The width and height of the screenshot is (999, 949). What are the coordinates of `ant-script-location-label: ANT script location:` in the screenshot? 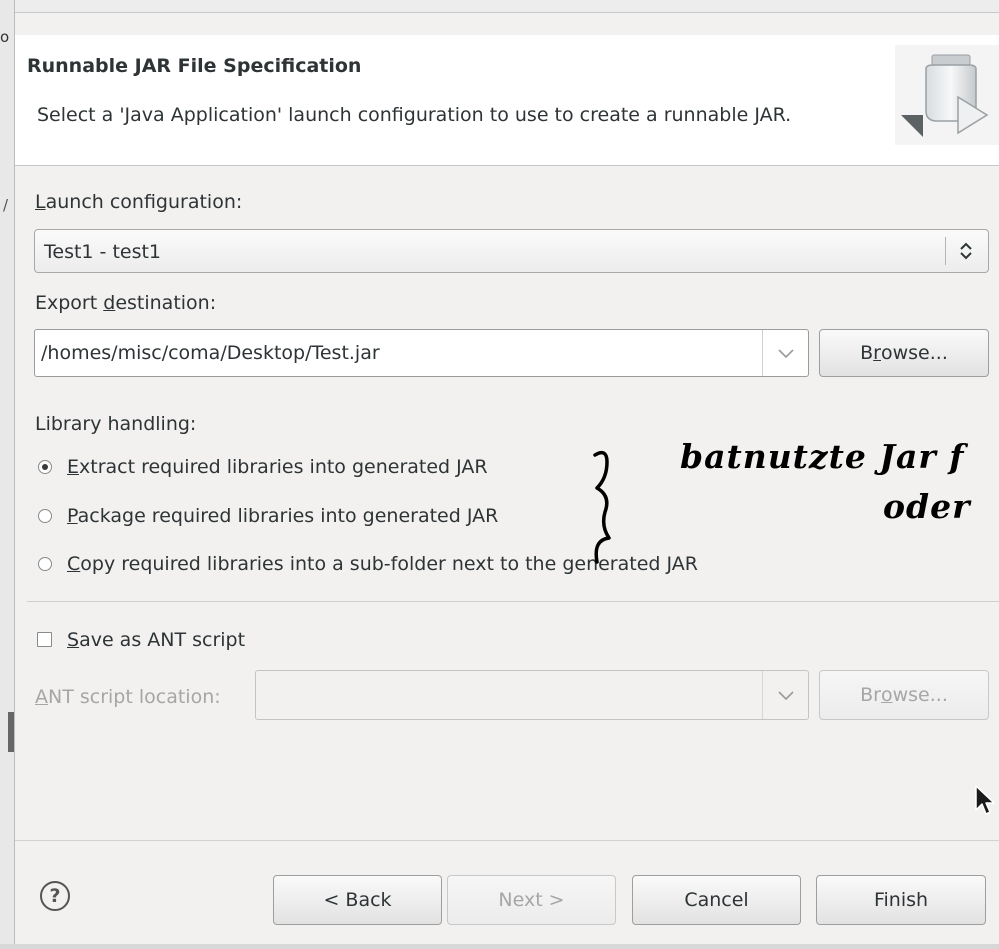 It's located at (128, 697).